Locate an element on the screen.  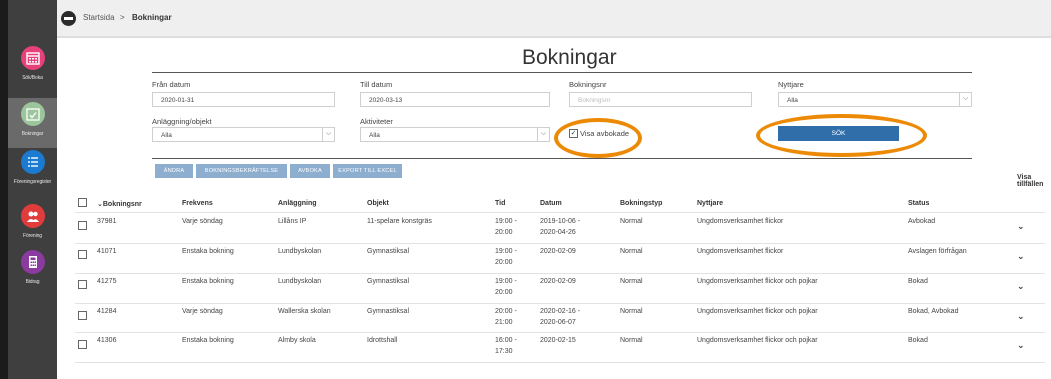
column-header-show-occasions: Visa tillfällen is located at coordinates (1030, 181).